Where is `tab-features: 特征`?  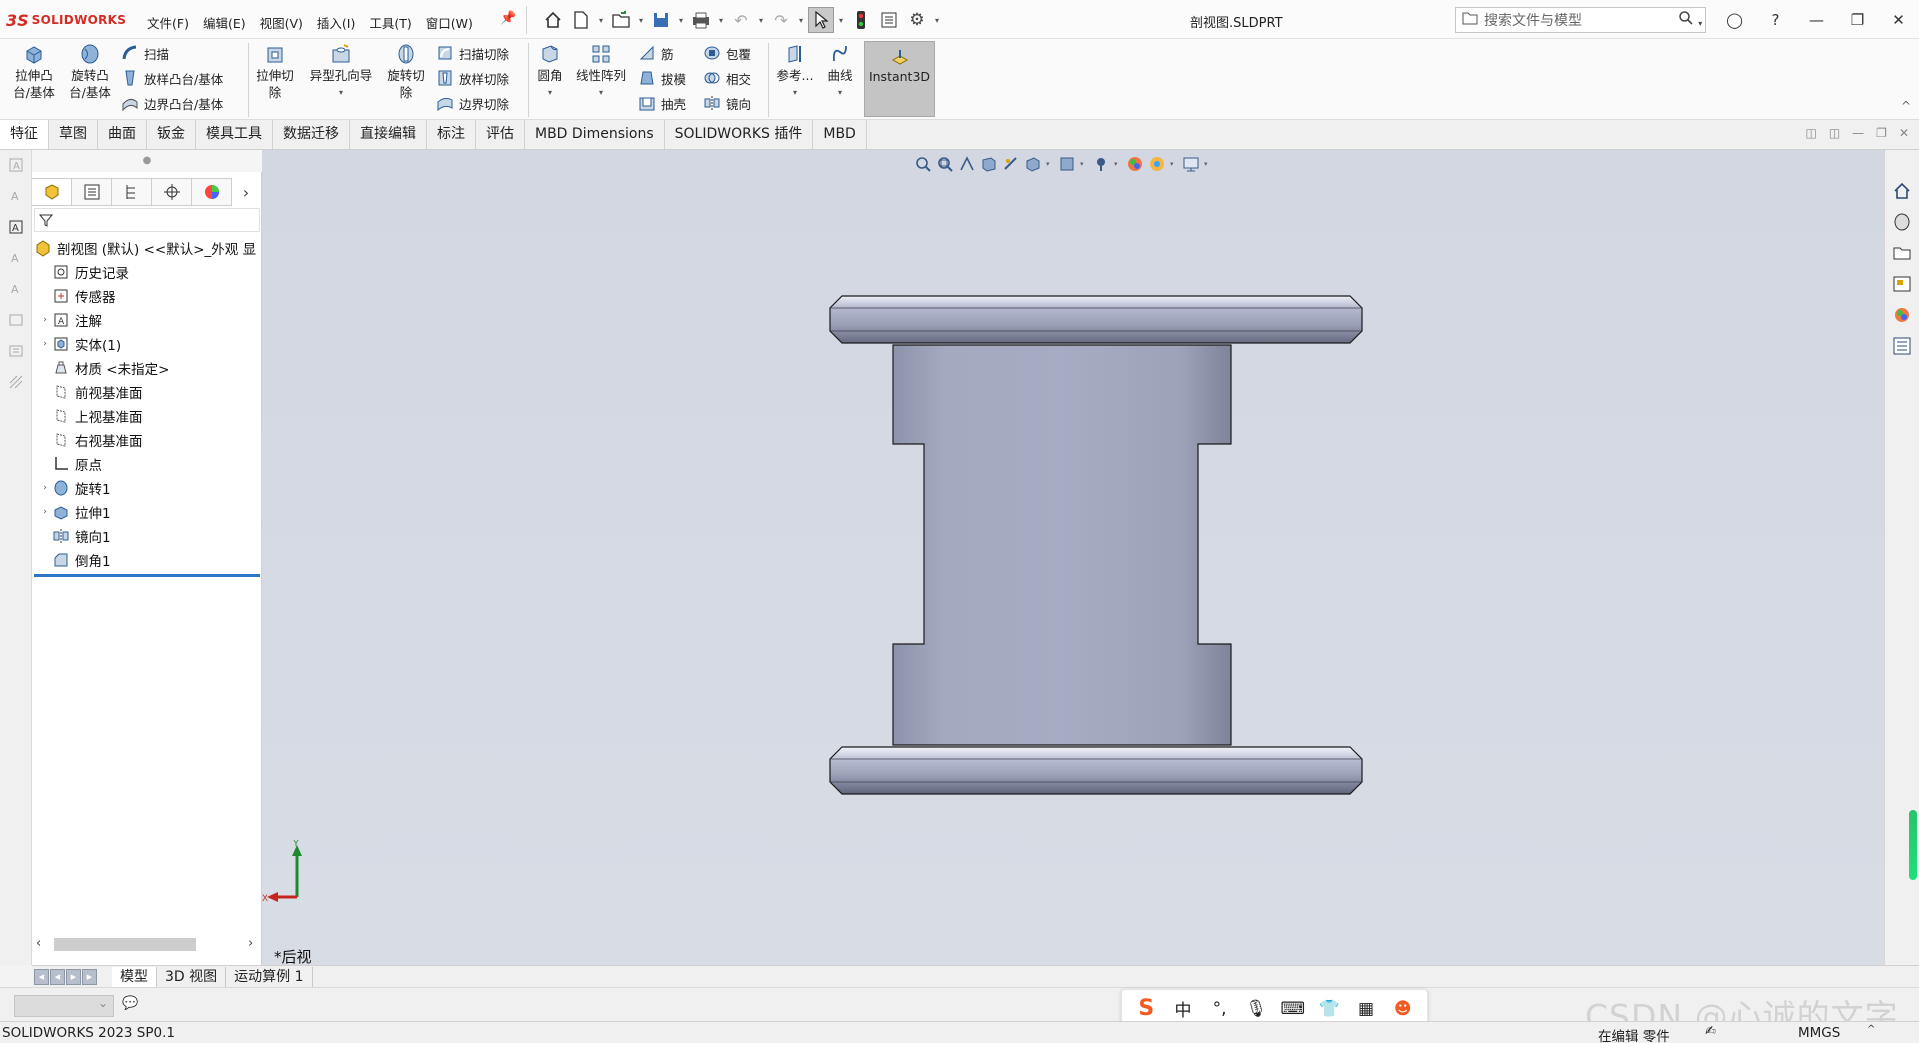
tab-features: 特征 is located at coordinates (24, 134).